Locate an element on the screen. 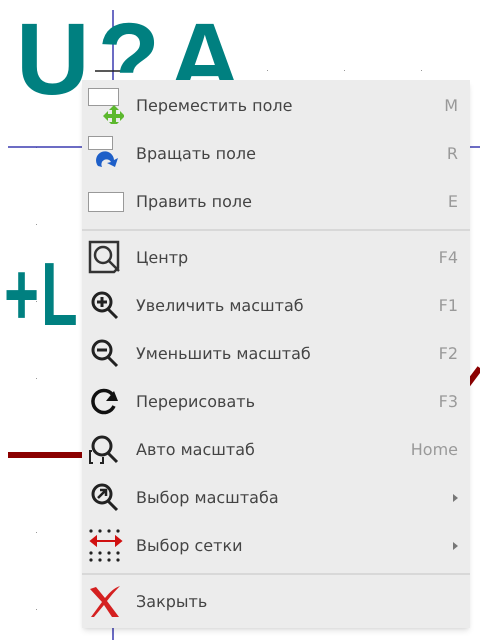  value-label: +L is located at coordinates (42, 295).